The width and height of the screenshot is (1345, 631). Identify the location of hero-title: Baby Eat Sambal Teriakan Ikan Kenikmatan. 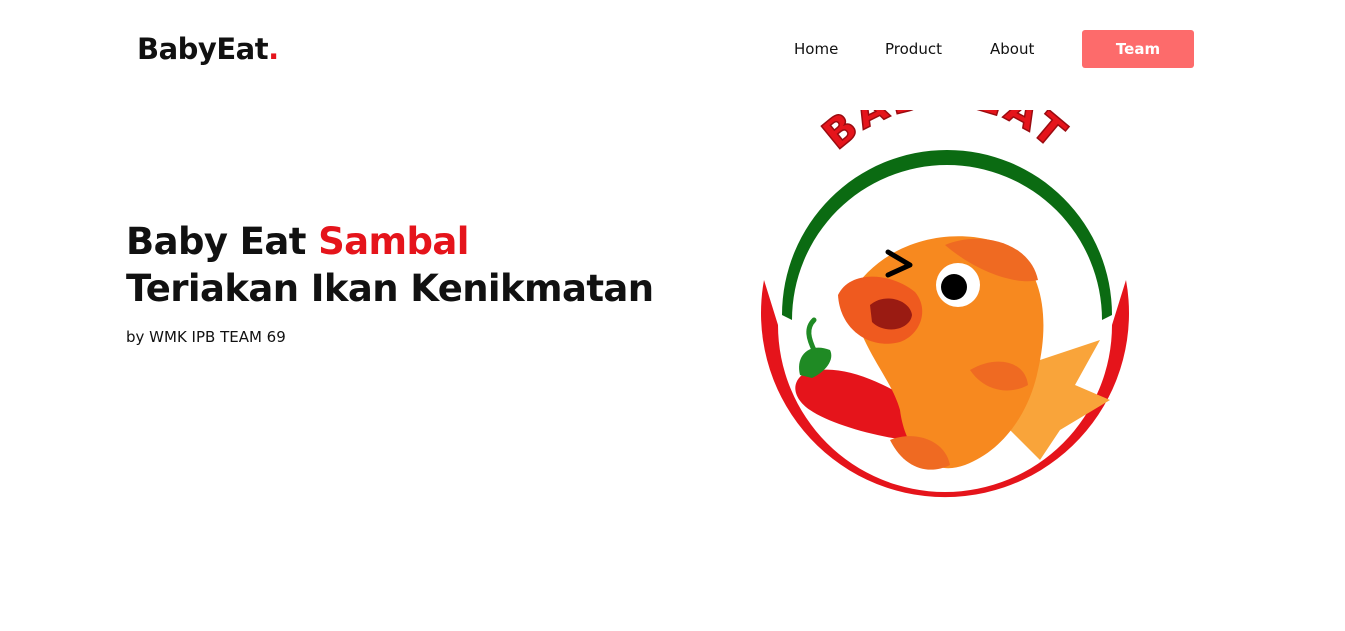
(406, 265).